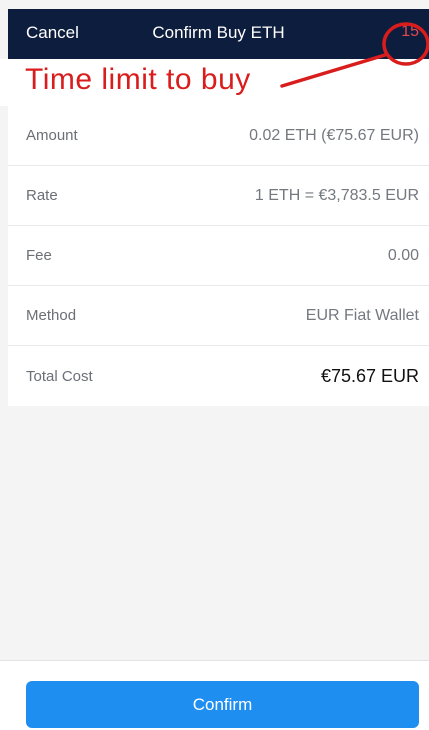 The height and width of the screenshot is (730, 429). I want to click on method-label: Method, so click(51, 315).